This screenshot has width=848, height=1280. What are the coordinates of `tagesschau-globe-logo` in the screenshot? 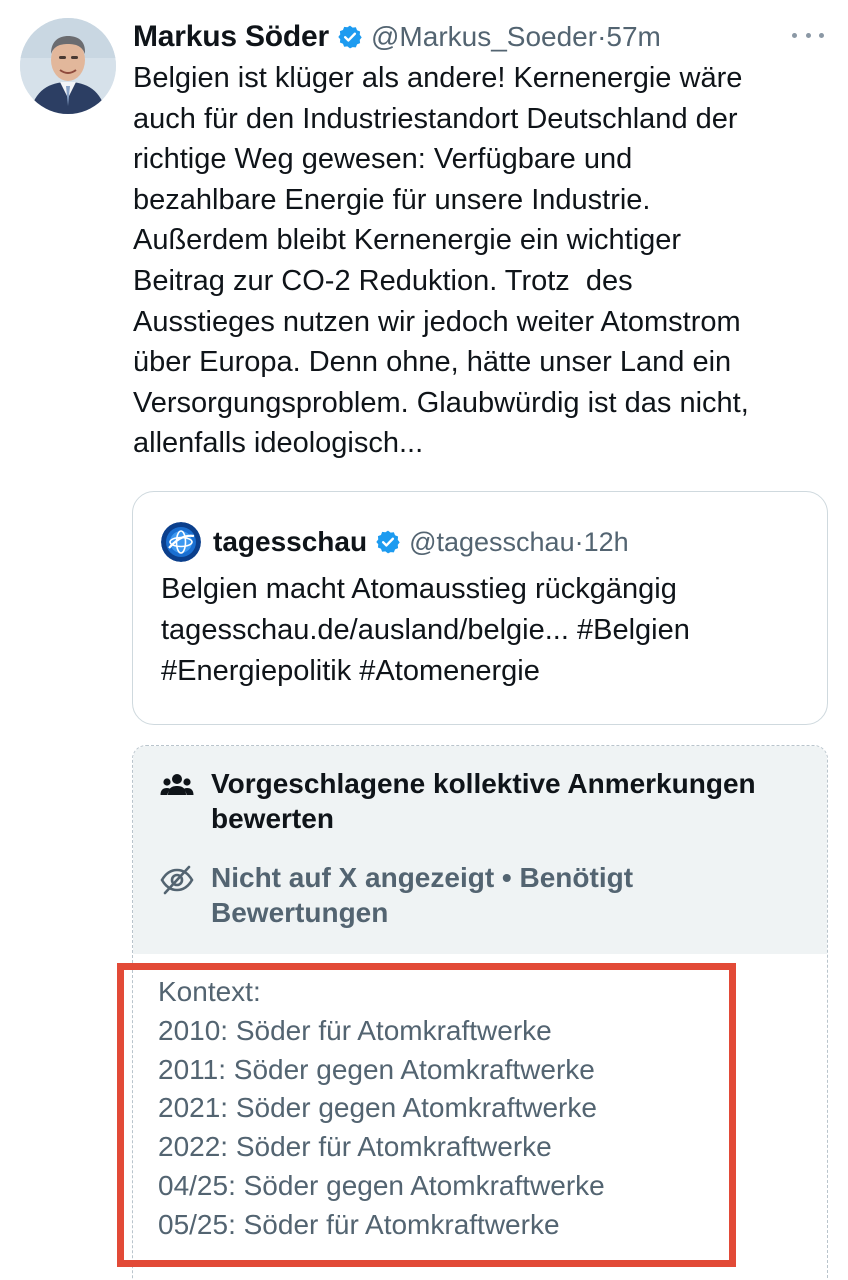 It's located at (181, 542).